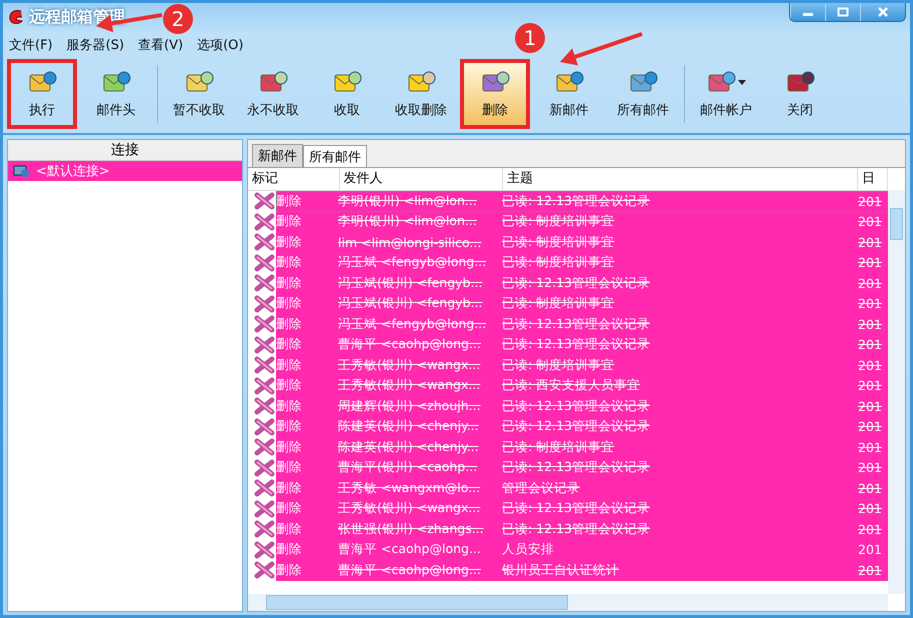  I want to click on minimize-button, so click(807, 12).